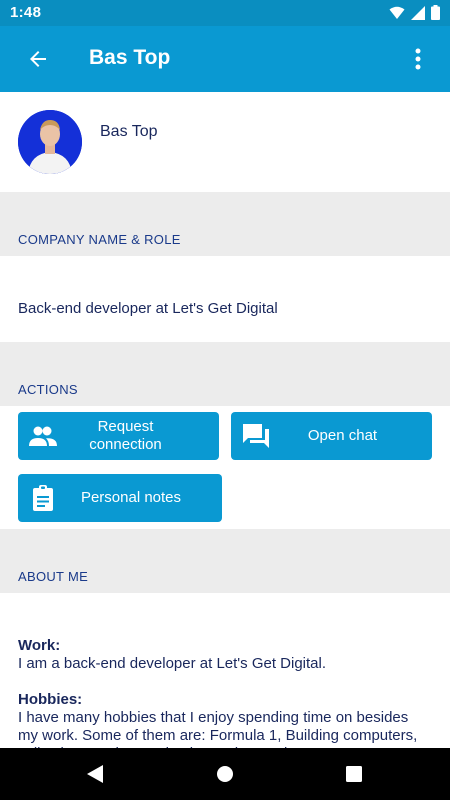  I want to click on nav-recents-button, so click(354, 774).